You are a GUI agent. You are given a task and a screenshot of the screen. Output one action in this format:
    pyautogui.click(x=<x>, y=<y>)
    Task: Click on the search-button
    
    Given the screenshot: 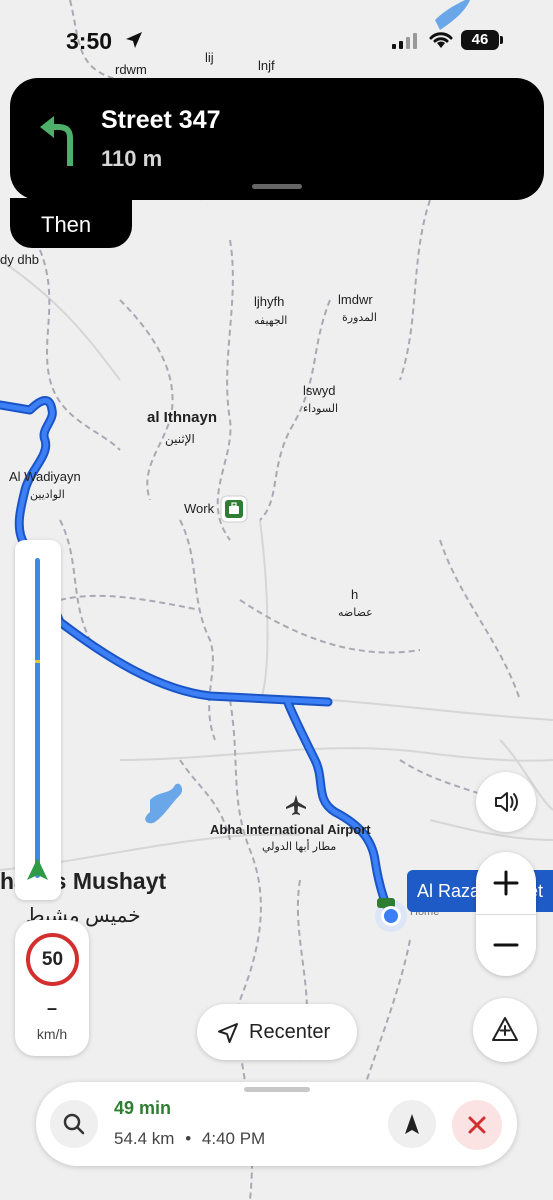 What is the action you would take?
    pyautogui.click(x=74, y=1124)
    